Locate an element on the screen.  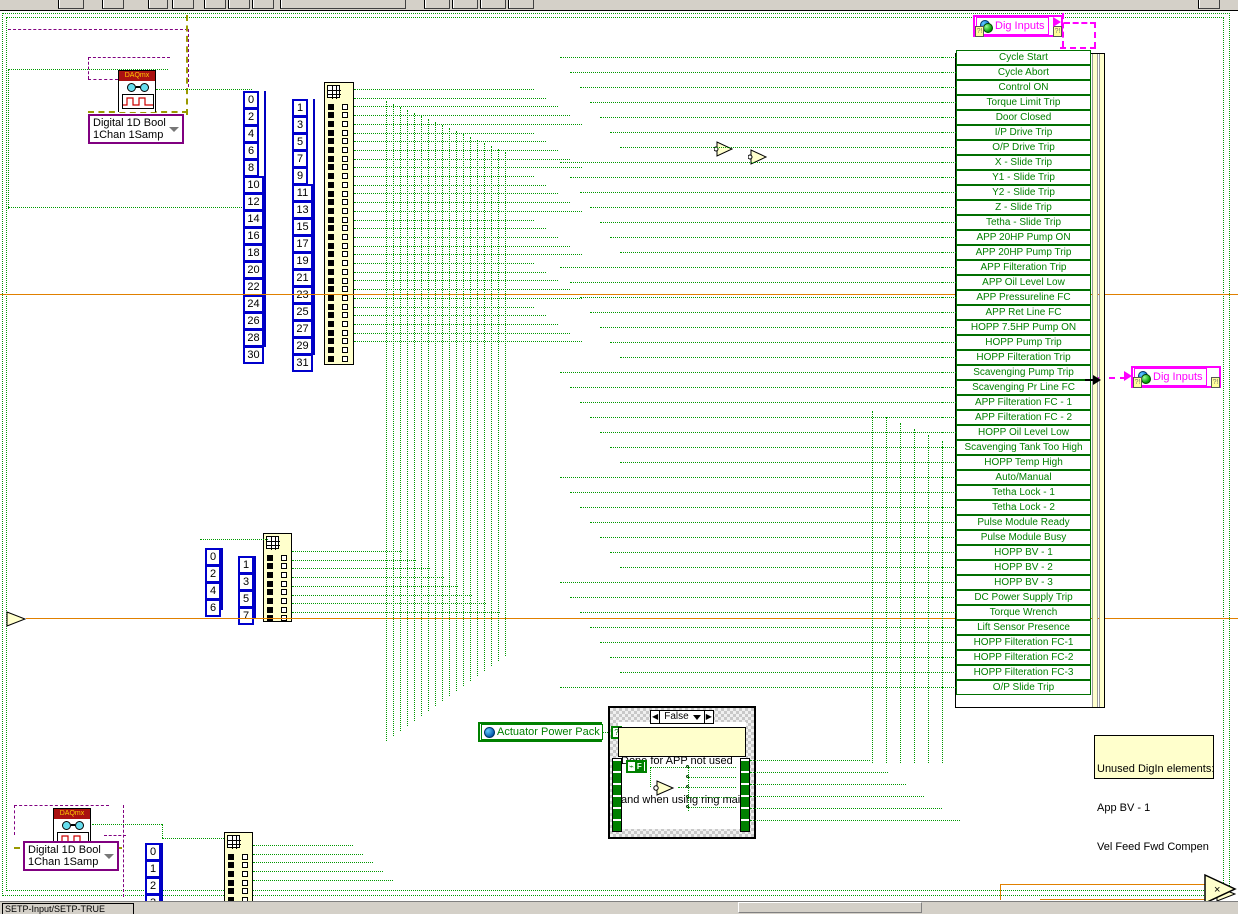
signal-label-terminal: Control ON is located at coordinates (1023, 87).